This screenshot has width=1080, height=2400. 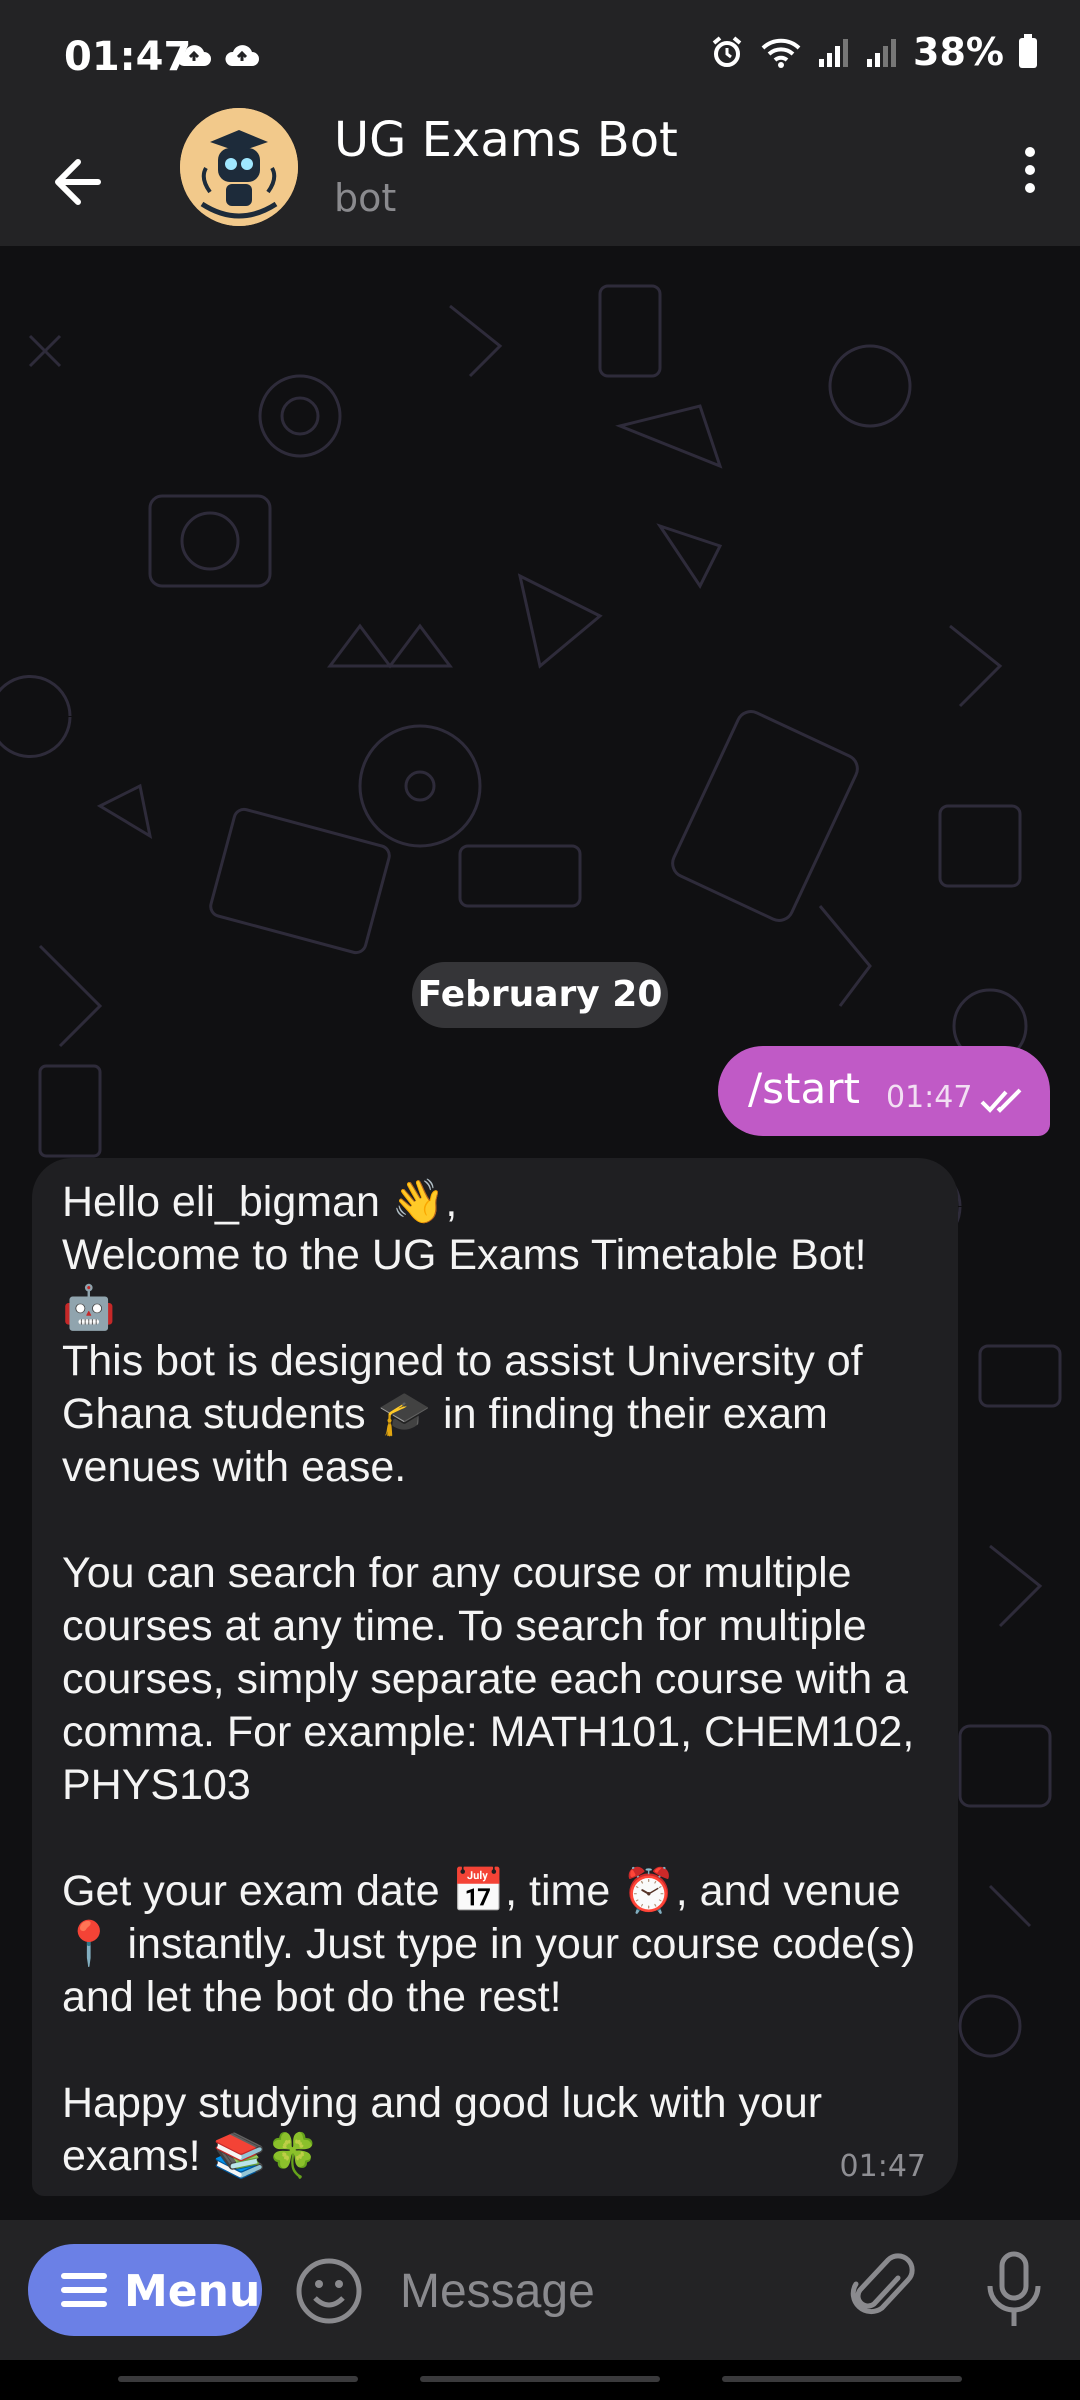 What do you see at coordinates (1028, 51) in the screenshot?
I see `battery-icon` at bounding box center [1028, 51].